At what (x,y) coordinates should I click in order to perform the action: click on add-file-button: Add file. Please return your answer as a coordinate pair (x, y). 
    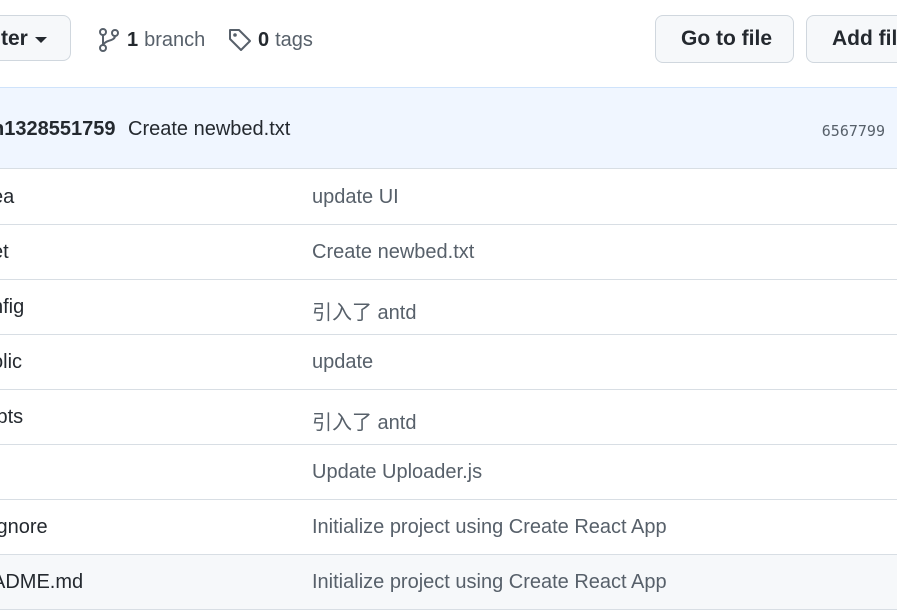
    Looking at the image, I should click on (851, 39).